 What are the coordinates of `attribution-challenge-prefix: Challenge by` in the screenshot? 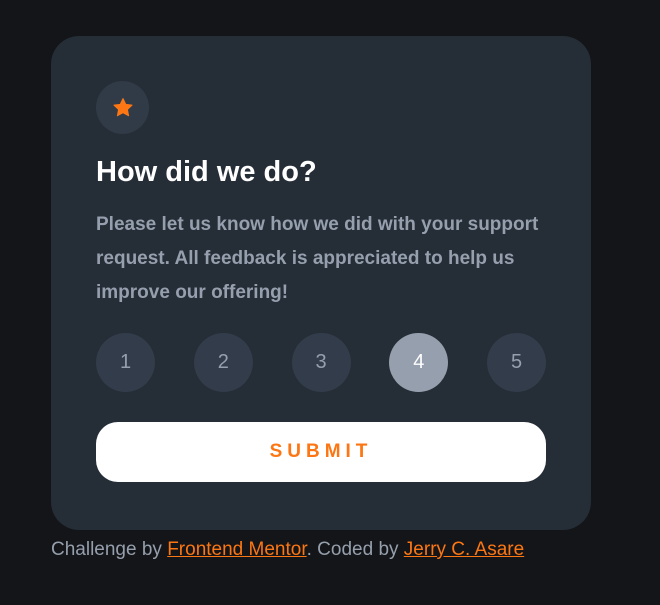 It's located at (109, 549).